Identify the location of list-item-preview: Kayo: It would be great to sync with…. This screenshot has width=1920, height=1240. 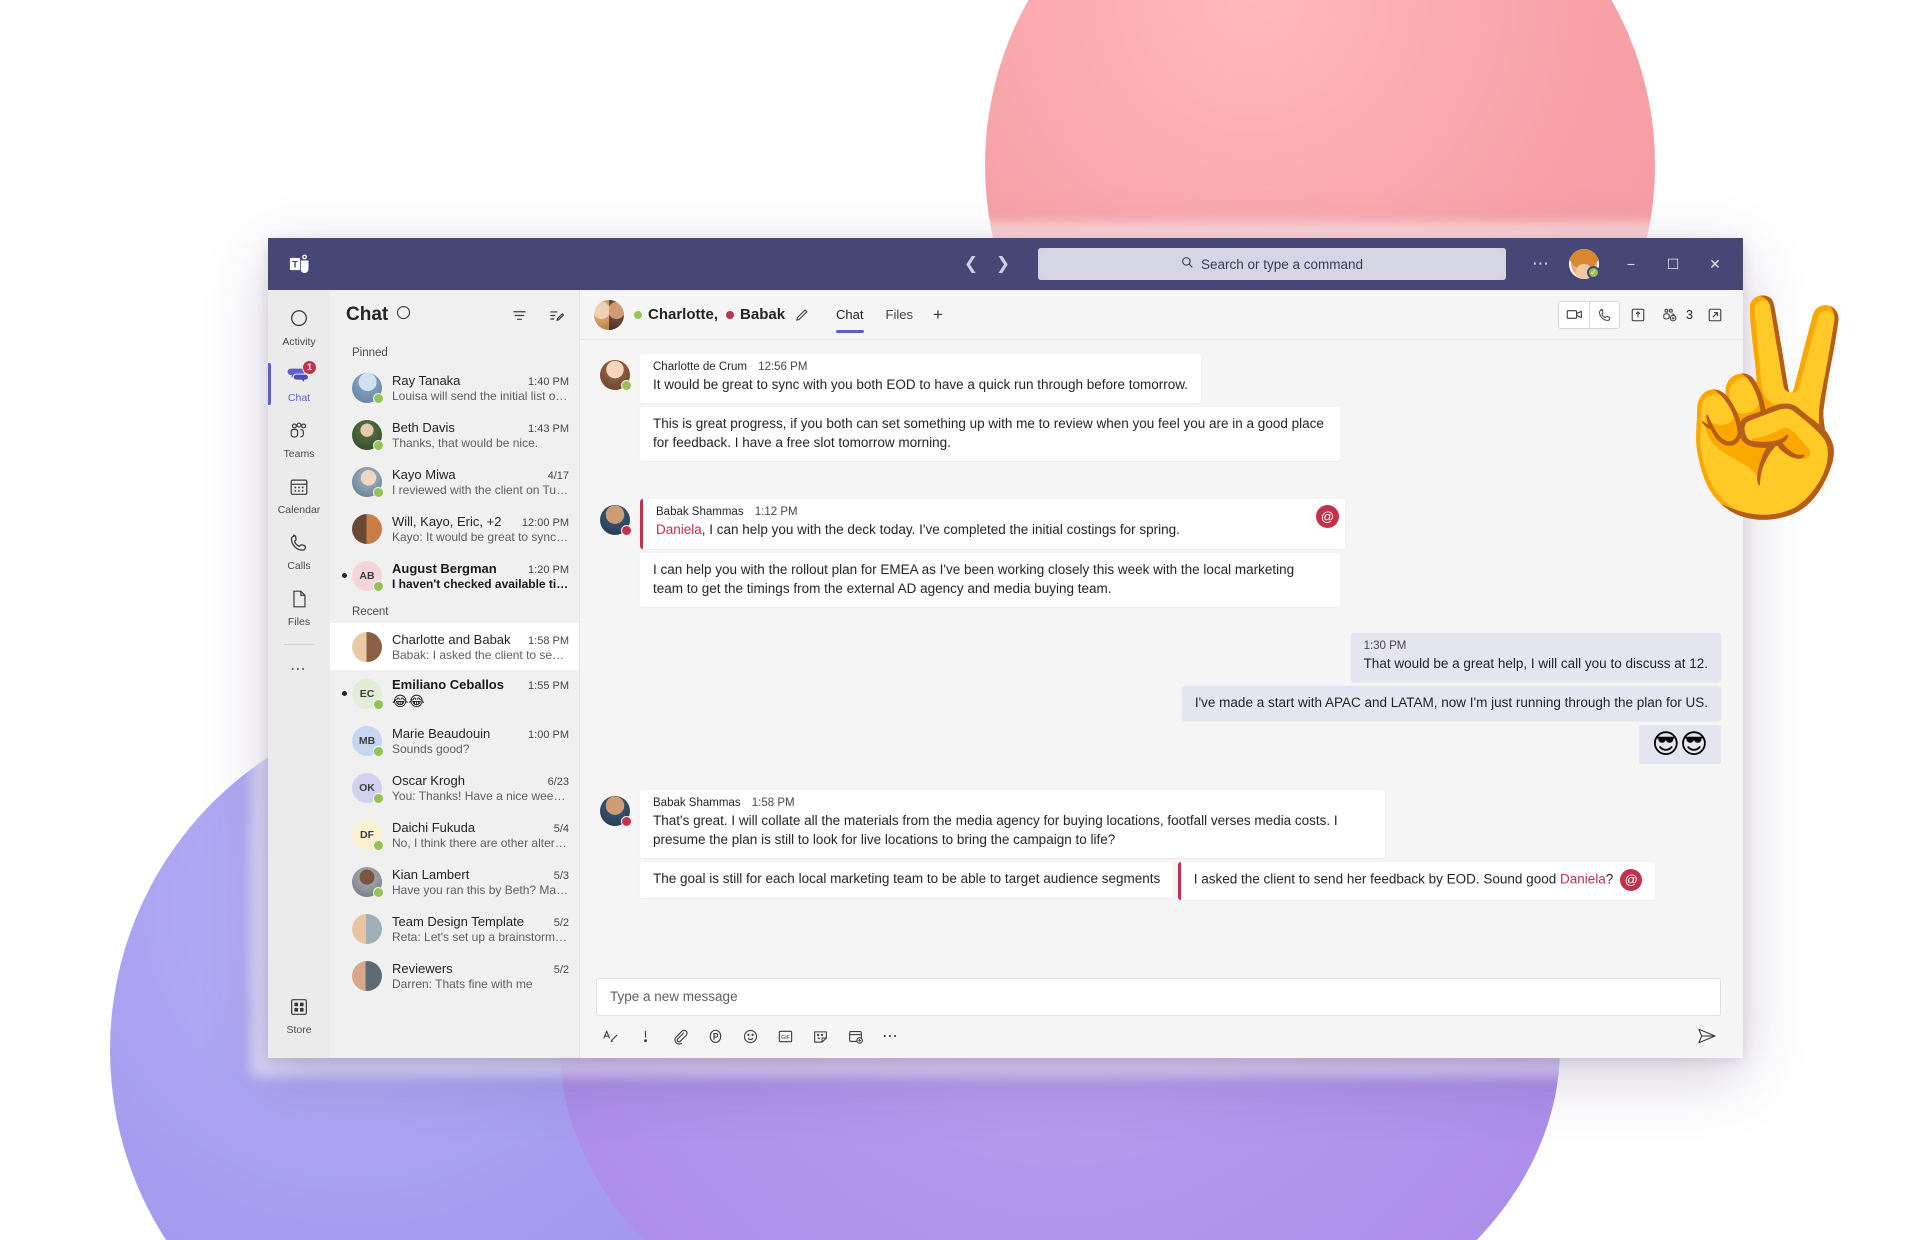
(480, 536).